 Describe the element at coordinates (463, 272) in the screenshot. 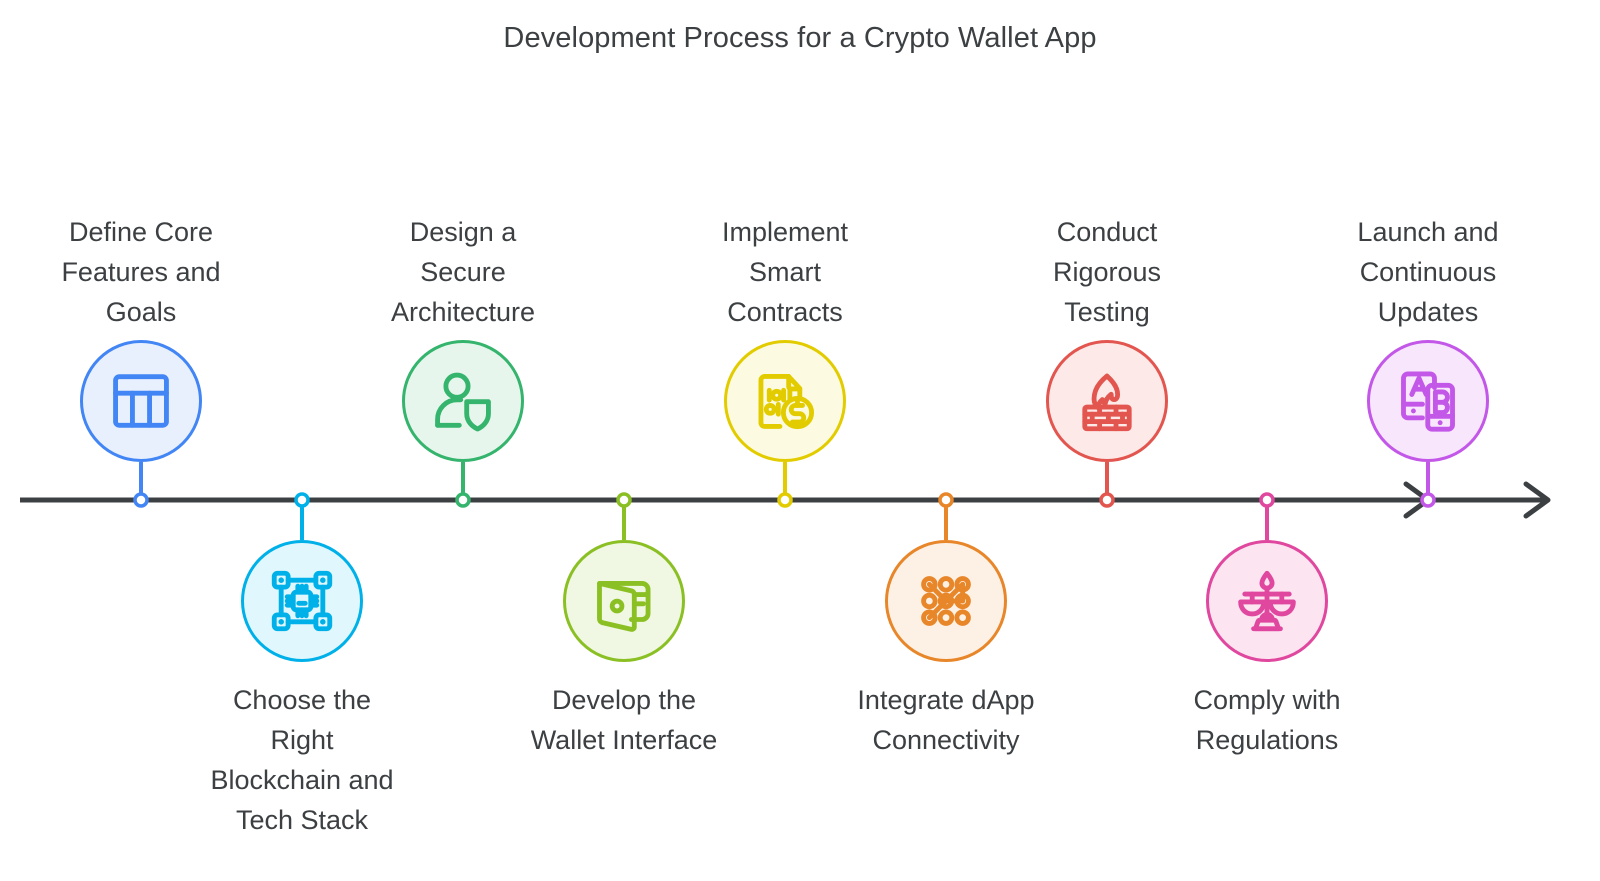

I see `timeline-step-3-label: Design a Secure Architecture` at that location.